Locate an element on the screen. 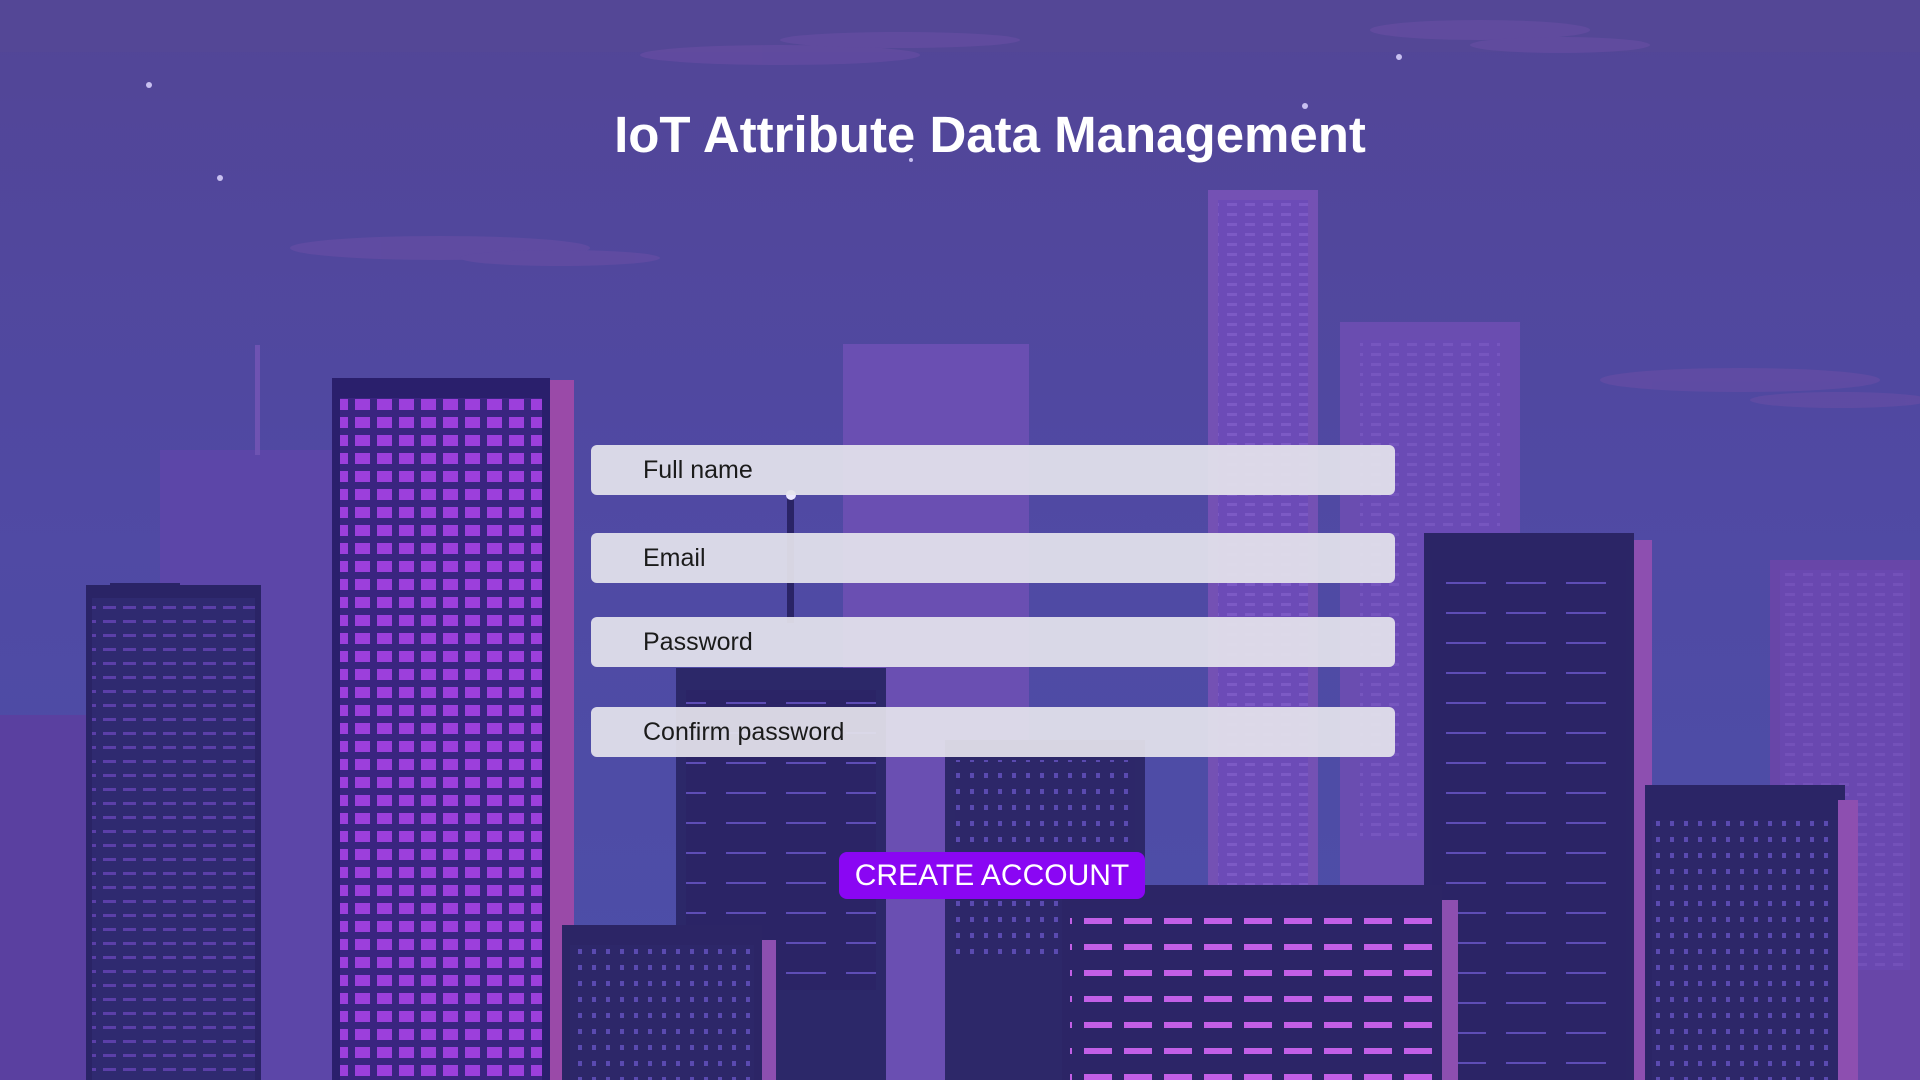  email-field is located at coordinates (993, 558).